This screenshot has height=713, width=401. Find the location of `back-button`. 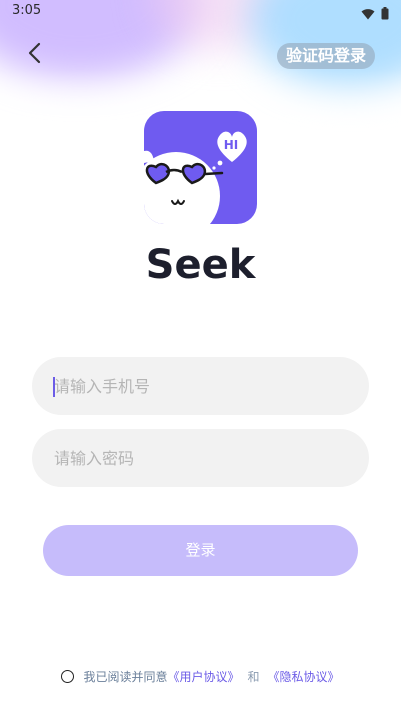

back-button is located at coordinates (35, 55).